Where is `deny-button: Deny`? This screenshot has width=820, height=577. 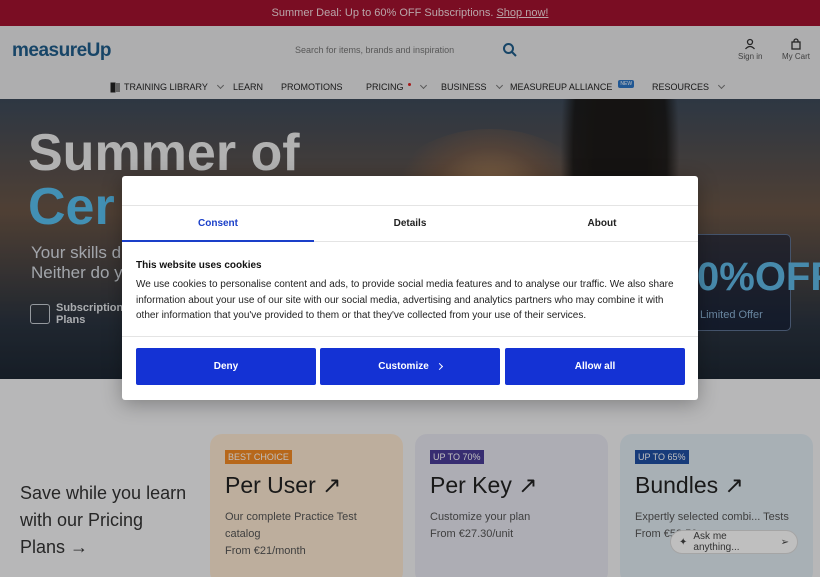
deny-button: Deny is located at coordinates (226, 366).